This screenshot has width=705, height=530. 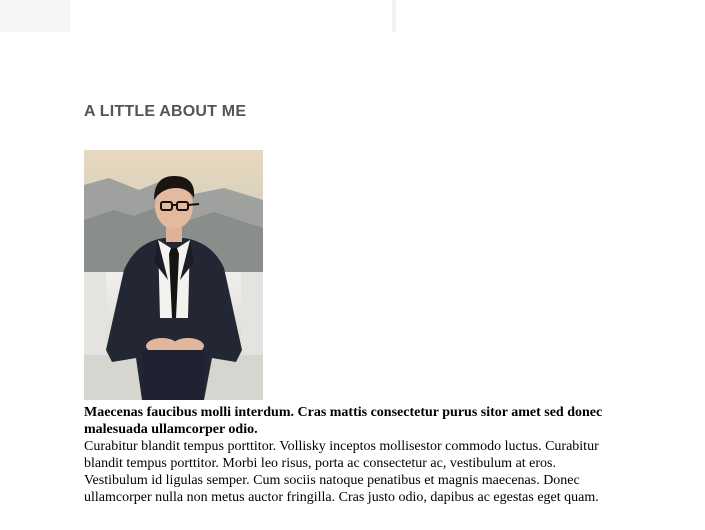 What do you see at coordinates (165, 111) in the screenshot?
I see `section-heading: A LITTLE ABOUT ME` at bounding box center [165, 111].